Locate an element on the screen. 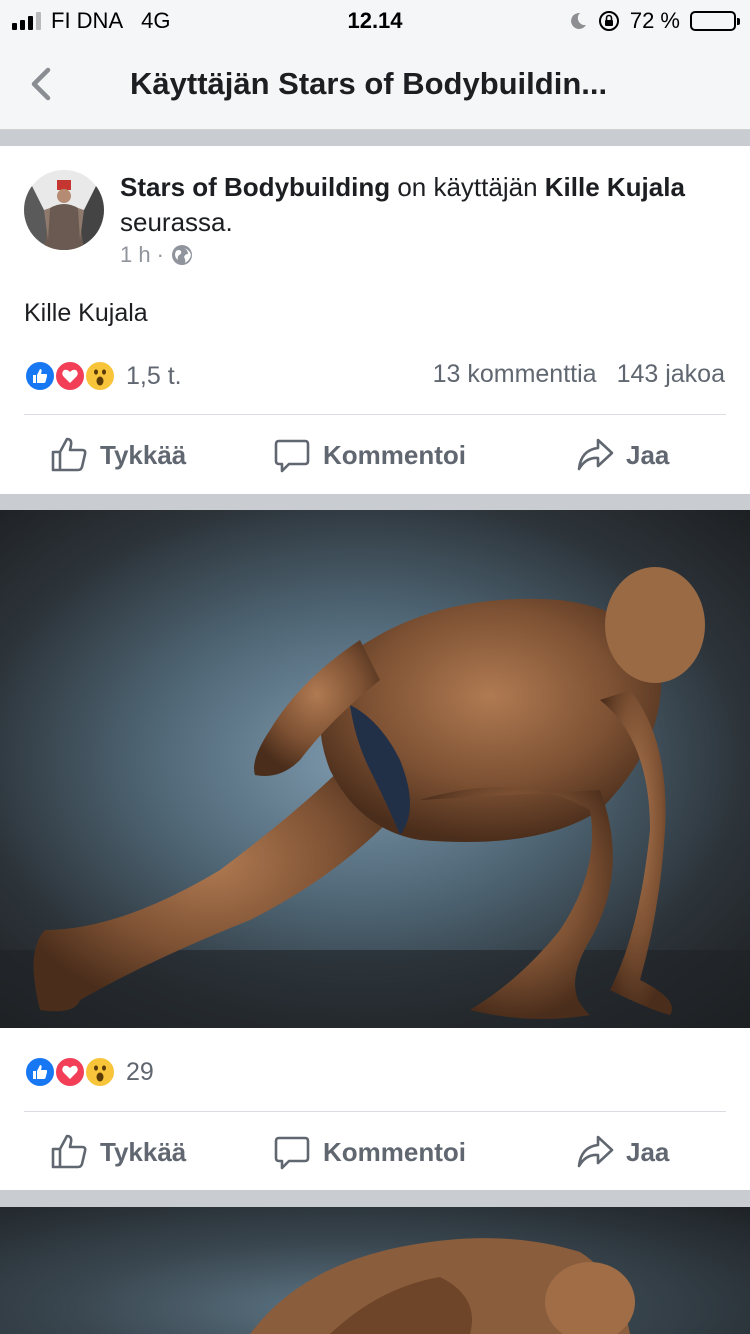 The width and height of the screenshot is (750, 1334). header-mid-text: on käyttäjän is located at coordinates (467, 187).